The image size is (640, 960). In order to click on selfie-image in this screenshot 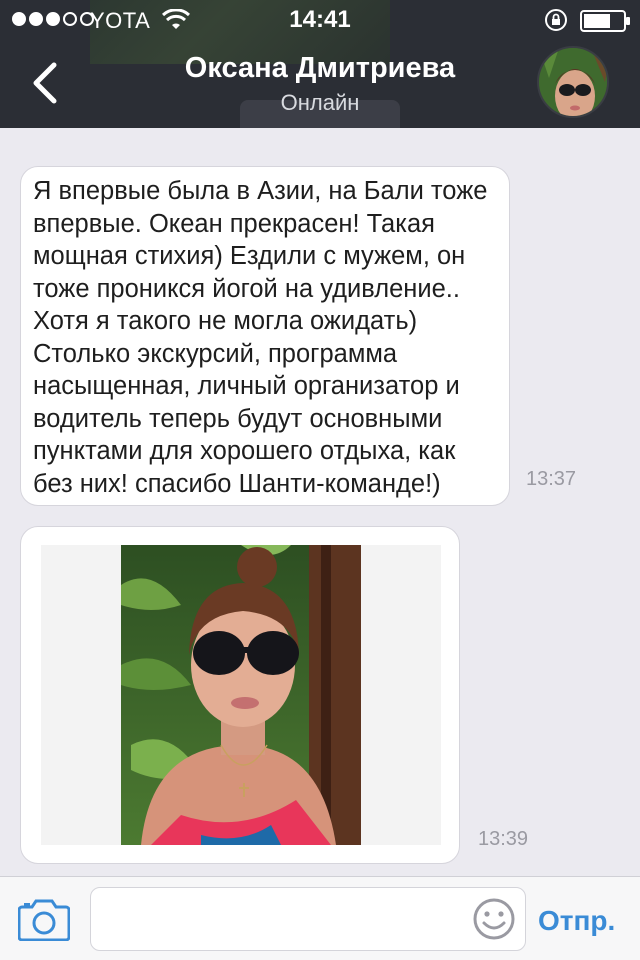, I will do `click(241, 695)`.